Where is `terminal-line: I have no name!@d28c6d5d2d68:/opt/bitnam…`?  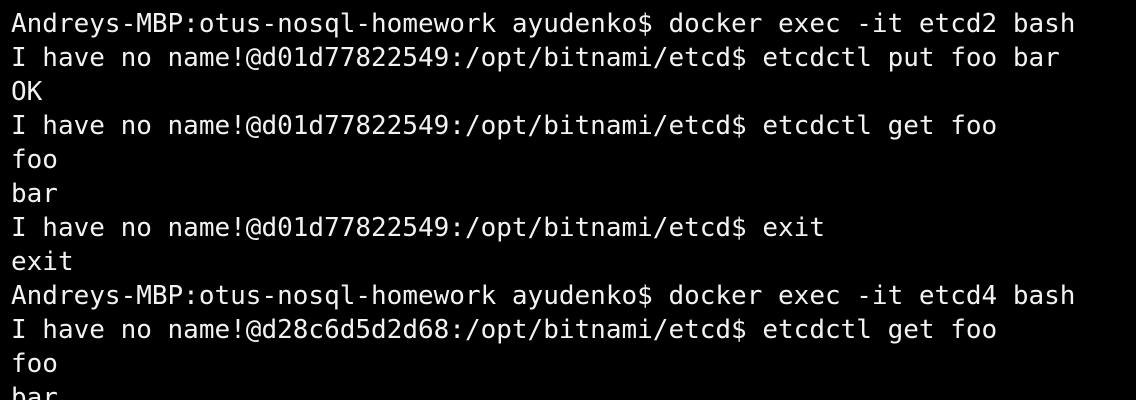
terminal-line: I have no name!@d28c6d5d2d68:/opt/bitnam… is located at coordinates (504, 330).